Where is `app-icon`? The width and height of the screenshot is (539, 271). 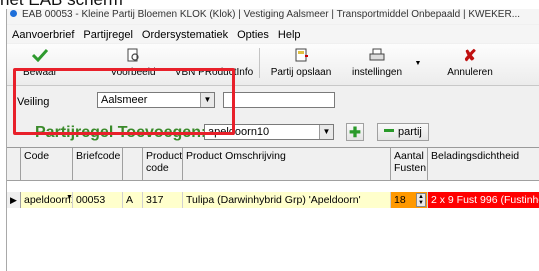
app-icon is located at coordinates (13, 13).